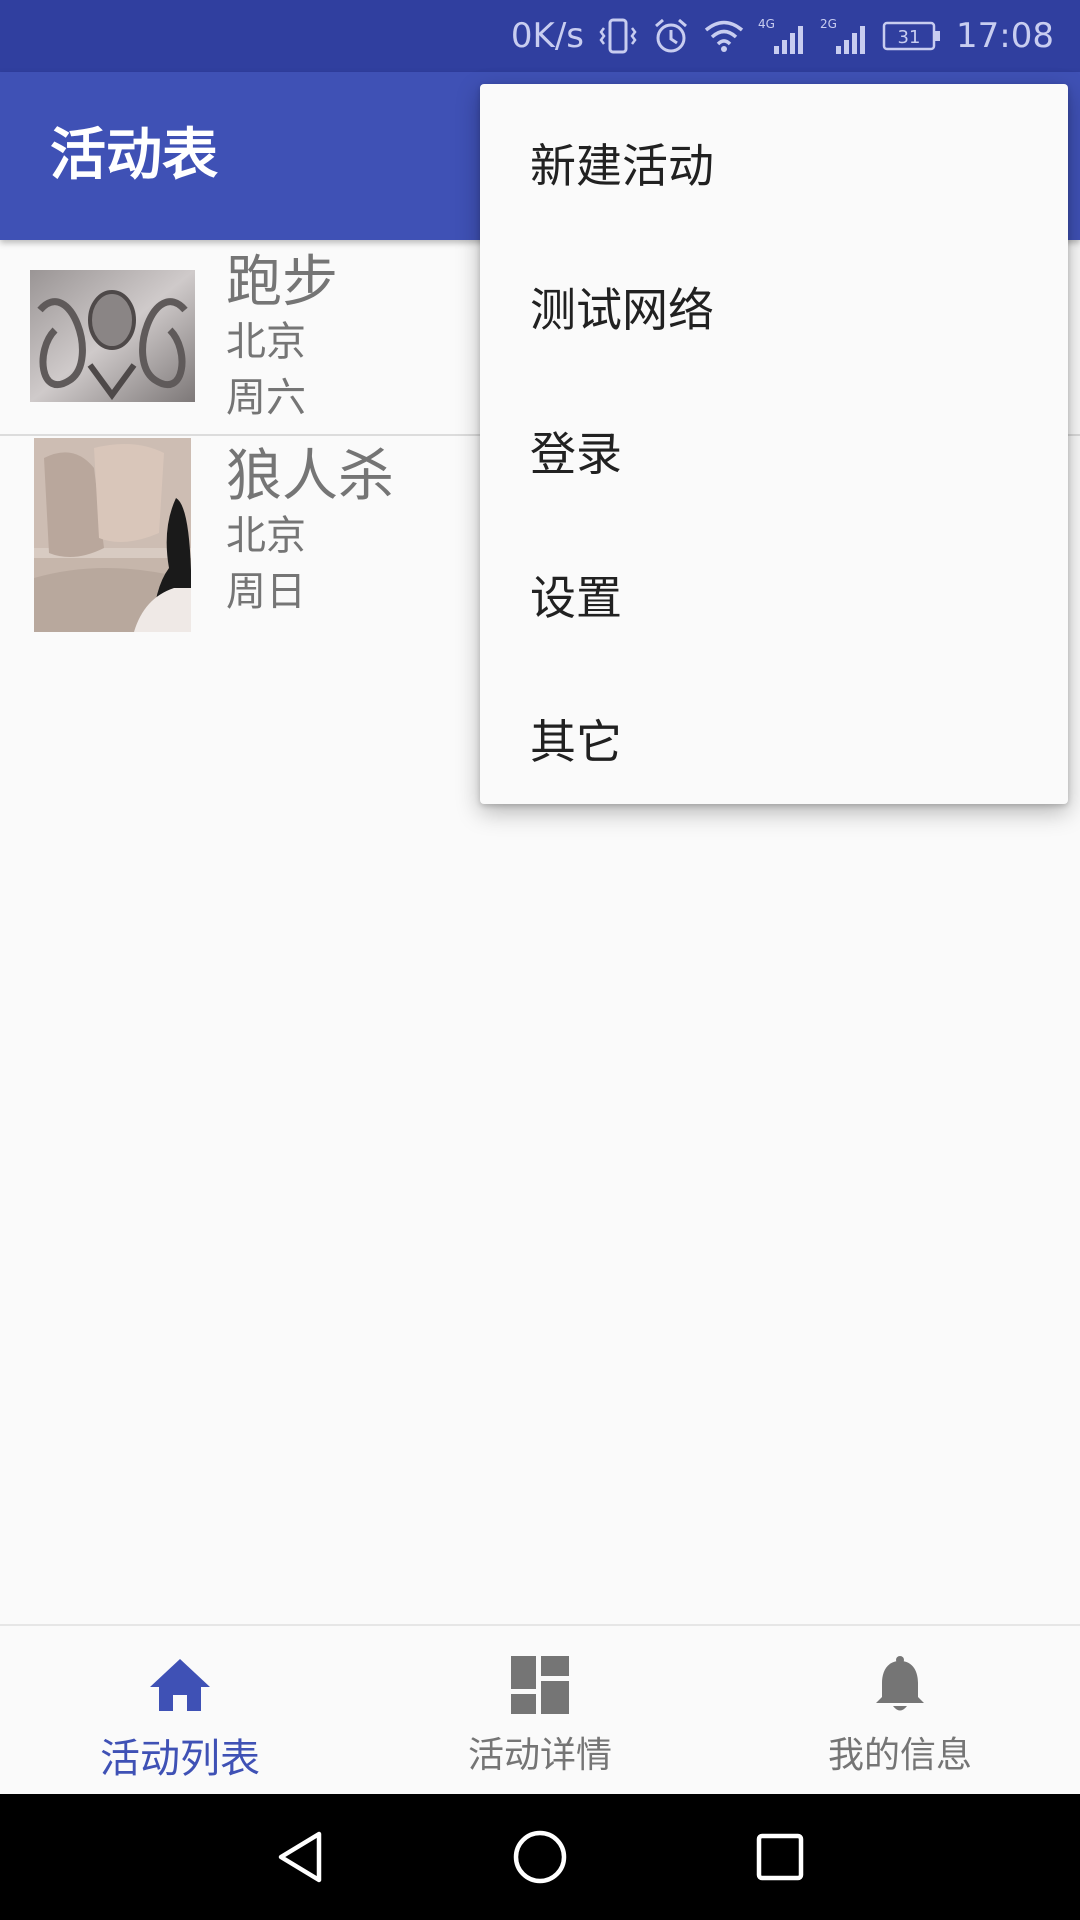 This screenshot has height=1920, width=1080. Describe the element at coordinates (266, 398) in the screenshot. I see `activity-day: 周六` at that location.